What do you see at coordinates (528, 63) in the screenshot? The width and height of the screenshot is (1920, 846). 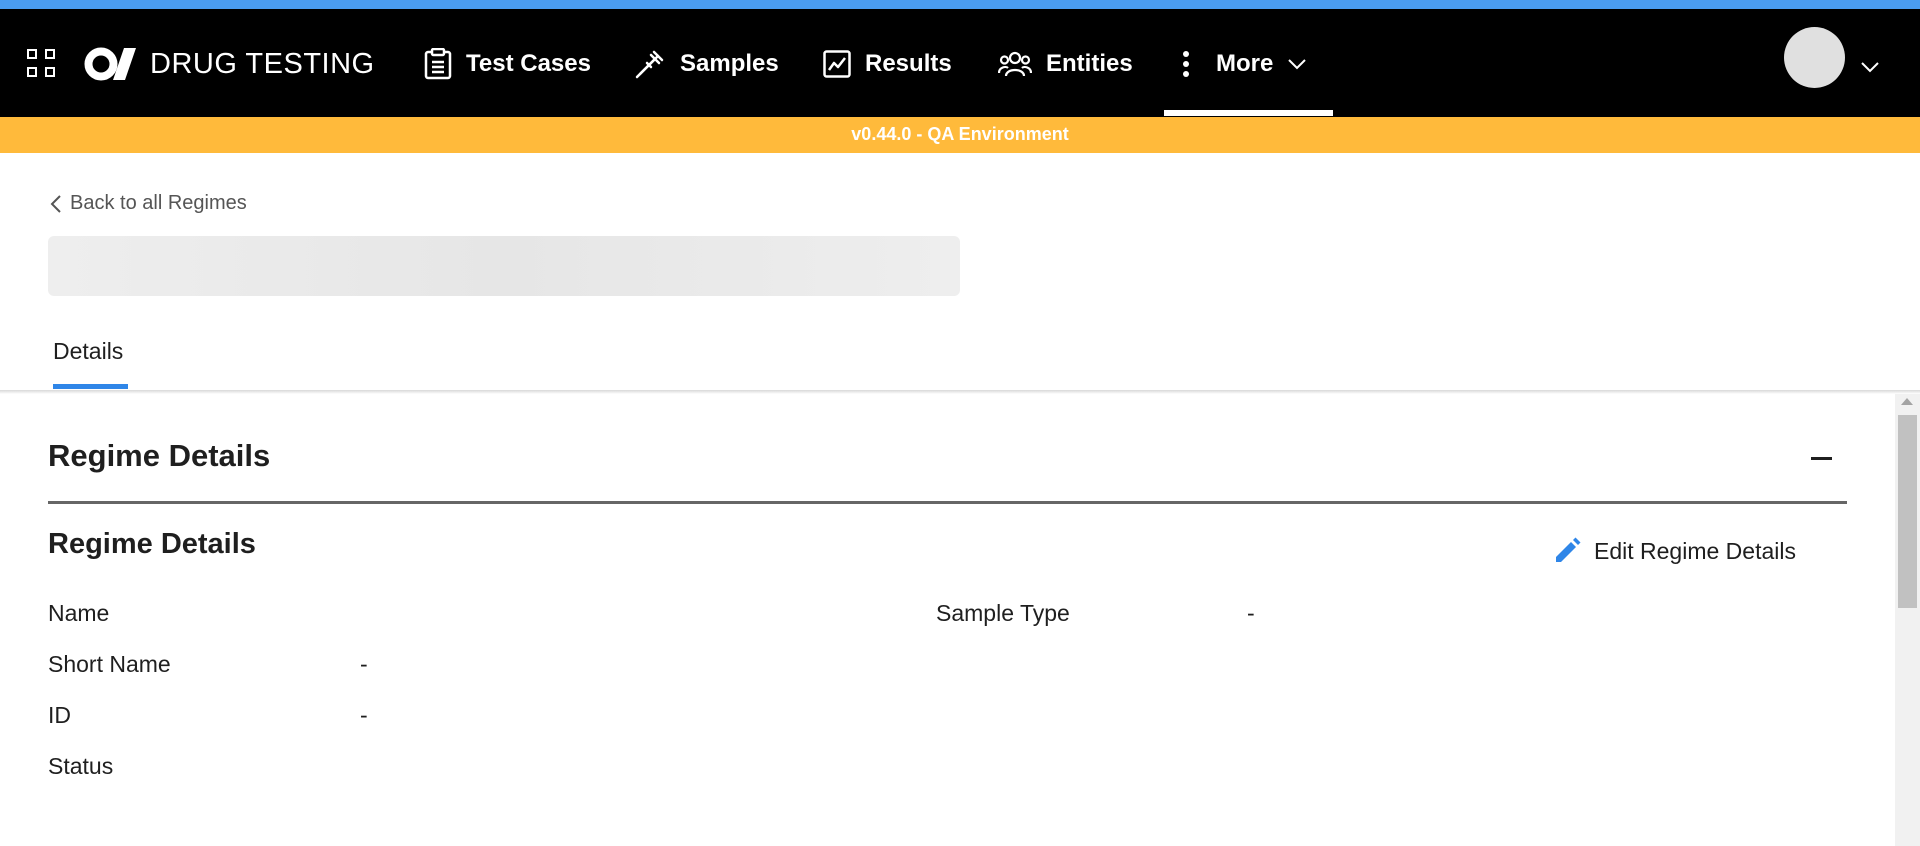 I see `nav-label-test-cases: Test Cases` at bounding box center [528, 63].